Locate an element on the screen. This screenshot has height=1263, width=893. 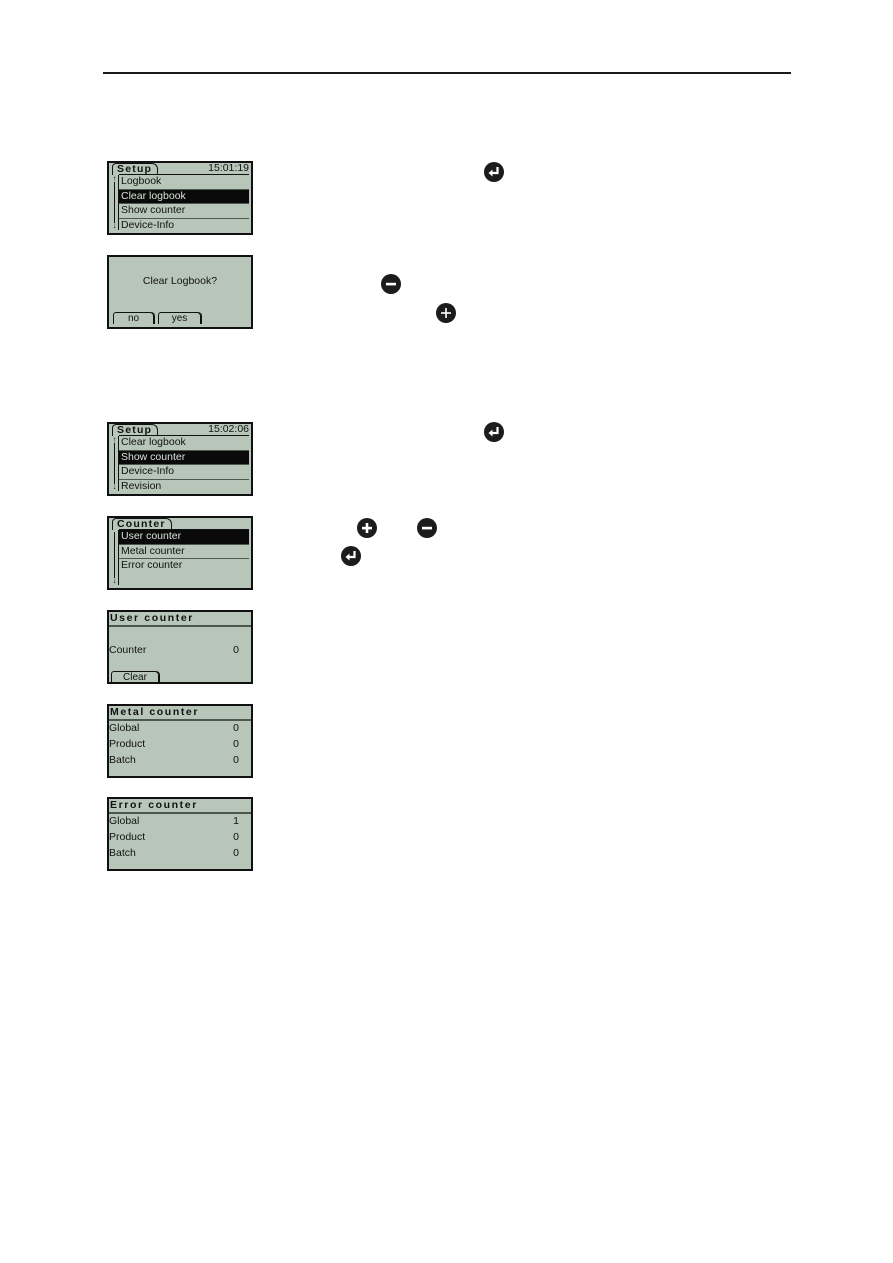
menu-list: User counter Metal counter Error counter is located at coordinates (184, 551).